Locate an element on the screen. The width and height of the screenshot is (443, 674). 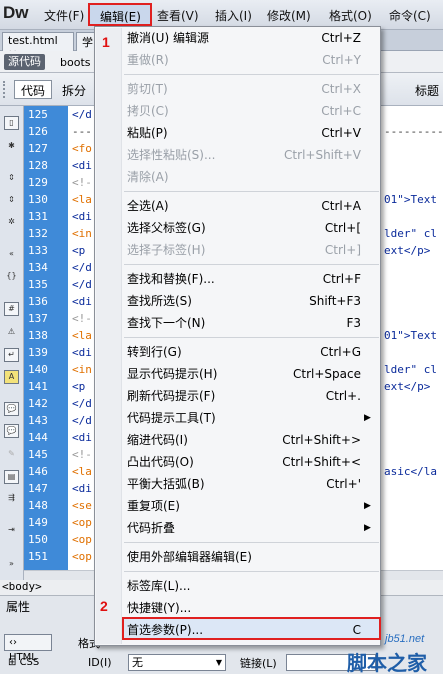
code-line: <in is located at coordinates (82, 369).